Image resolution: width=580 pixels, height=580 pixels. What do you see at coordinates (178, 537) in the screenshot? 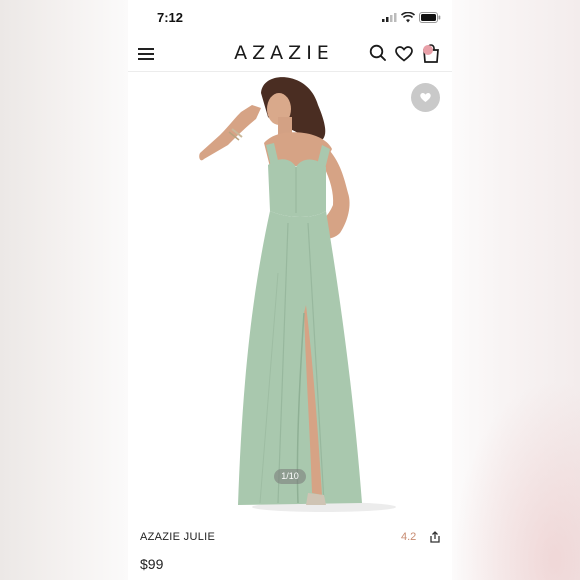
I see `product-name: AZAZIE JULIE` at bounding box center [178, 537].